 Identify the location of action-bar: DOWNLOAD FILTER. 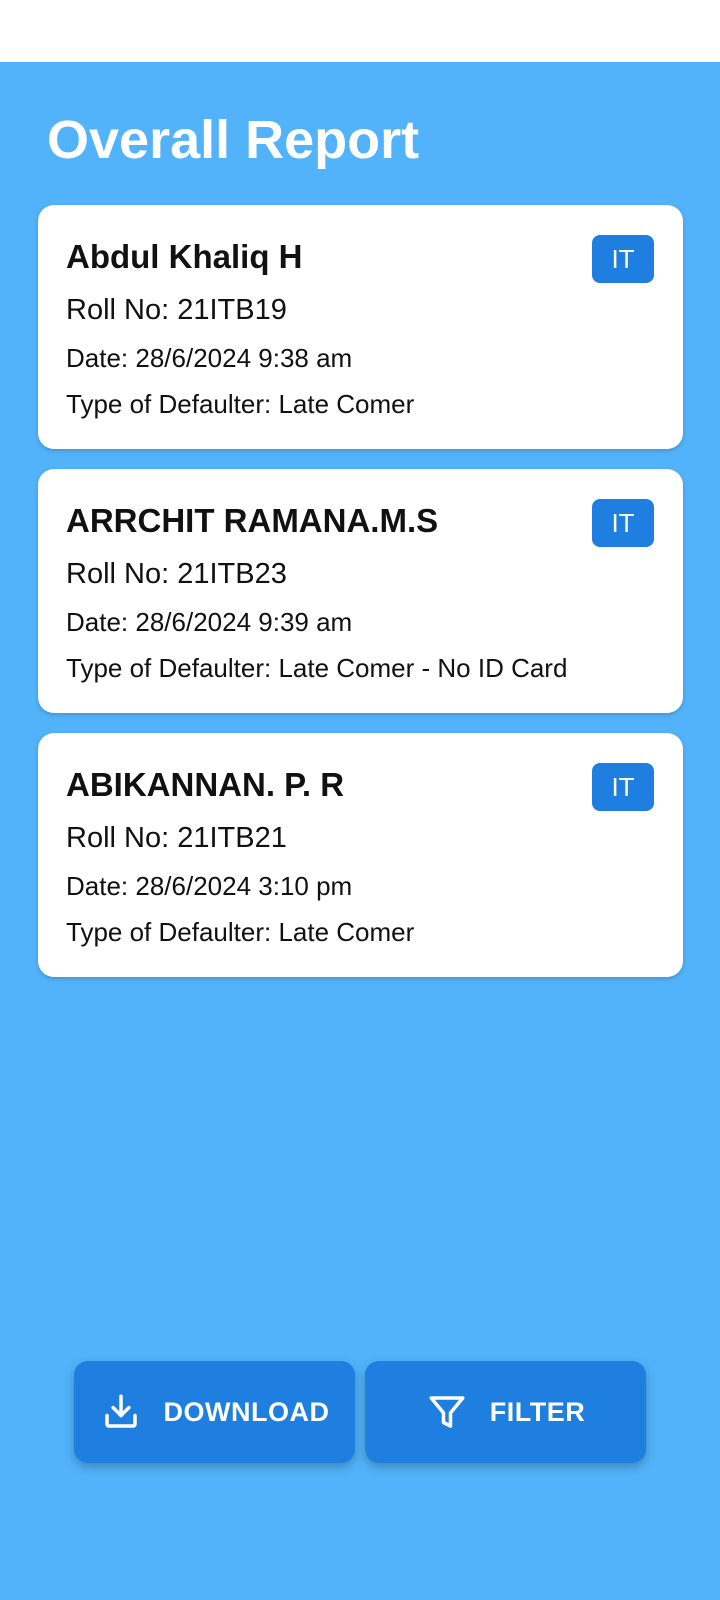
(360, 1412).